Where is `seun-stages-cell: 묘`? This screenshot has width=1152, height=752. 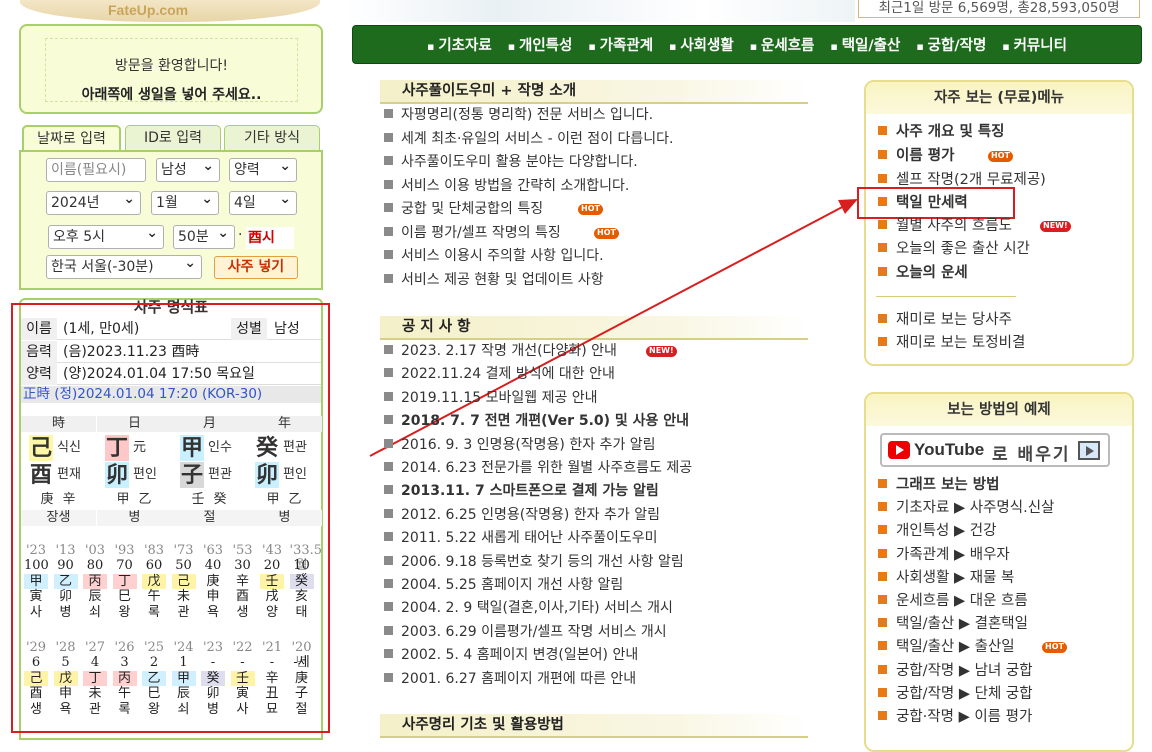 seun-stages-cell: 묘 is located at coordinates (272, 709).